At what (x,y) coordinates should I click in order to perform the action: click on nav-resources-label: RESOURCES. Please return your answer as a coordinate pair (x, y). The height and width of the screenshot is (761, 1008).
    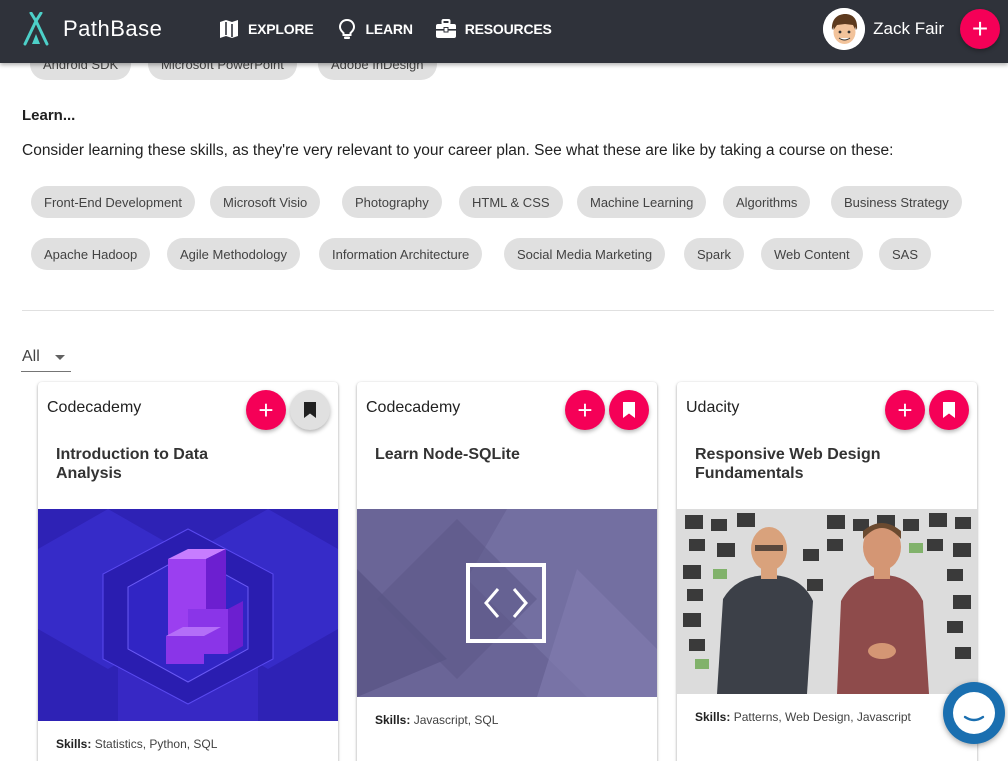
    Looking at the image, I should click on (508, 29).